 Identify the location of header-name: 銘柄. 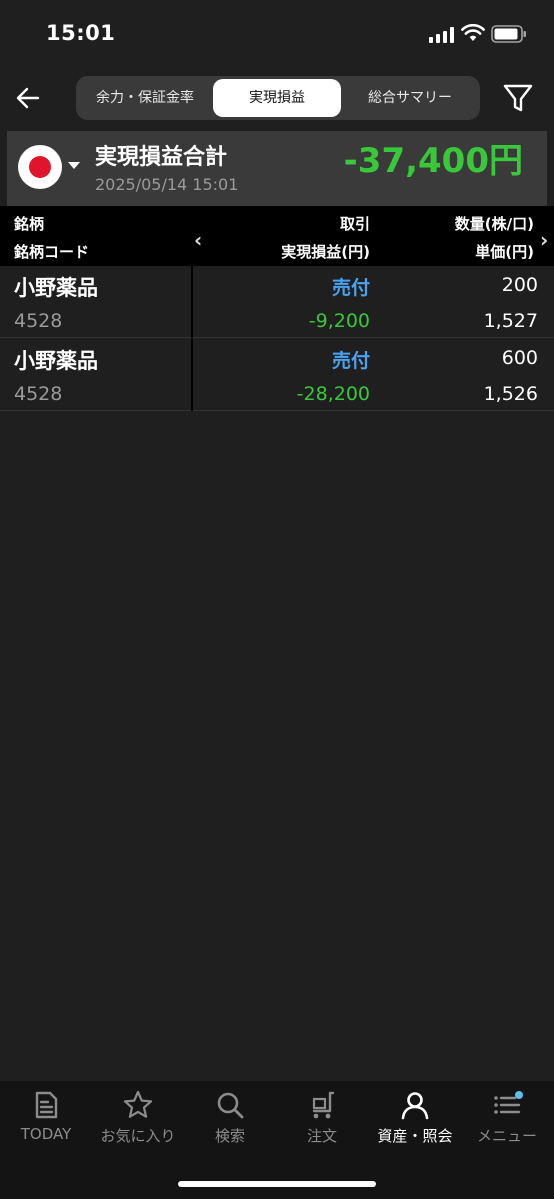
(29, 224).